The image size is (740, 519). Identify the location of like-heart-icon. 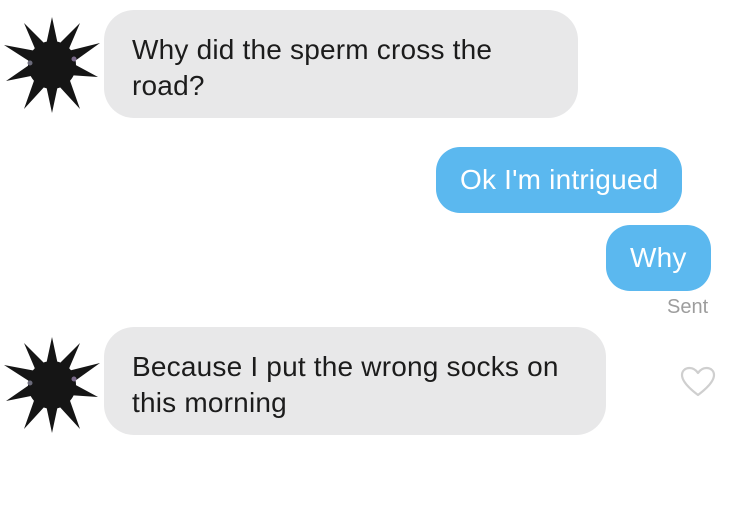
(698, 381).